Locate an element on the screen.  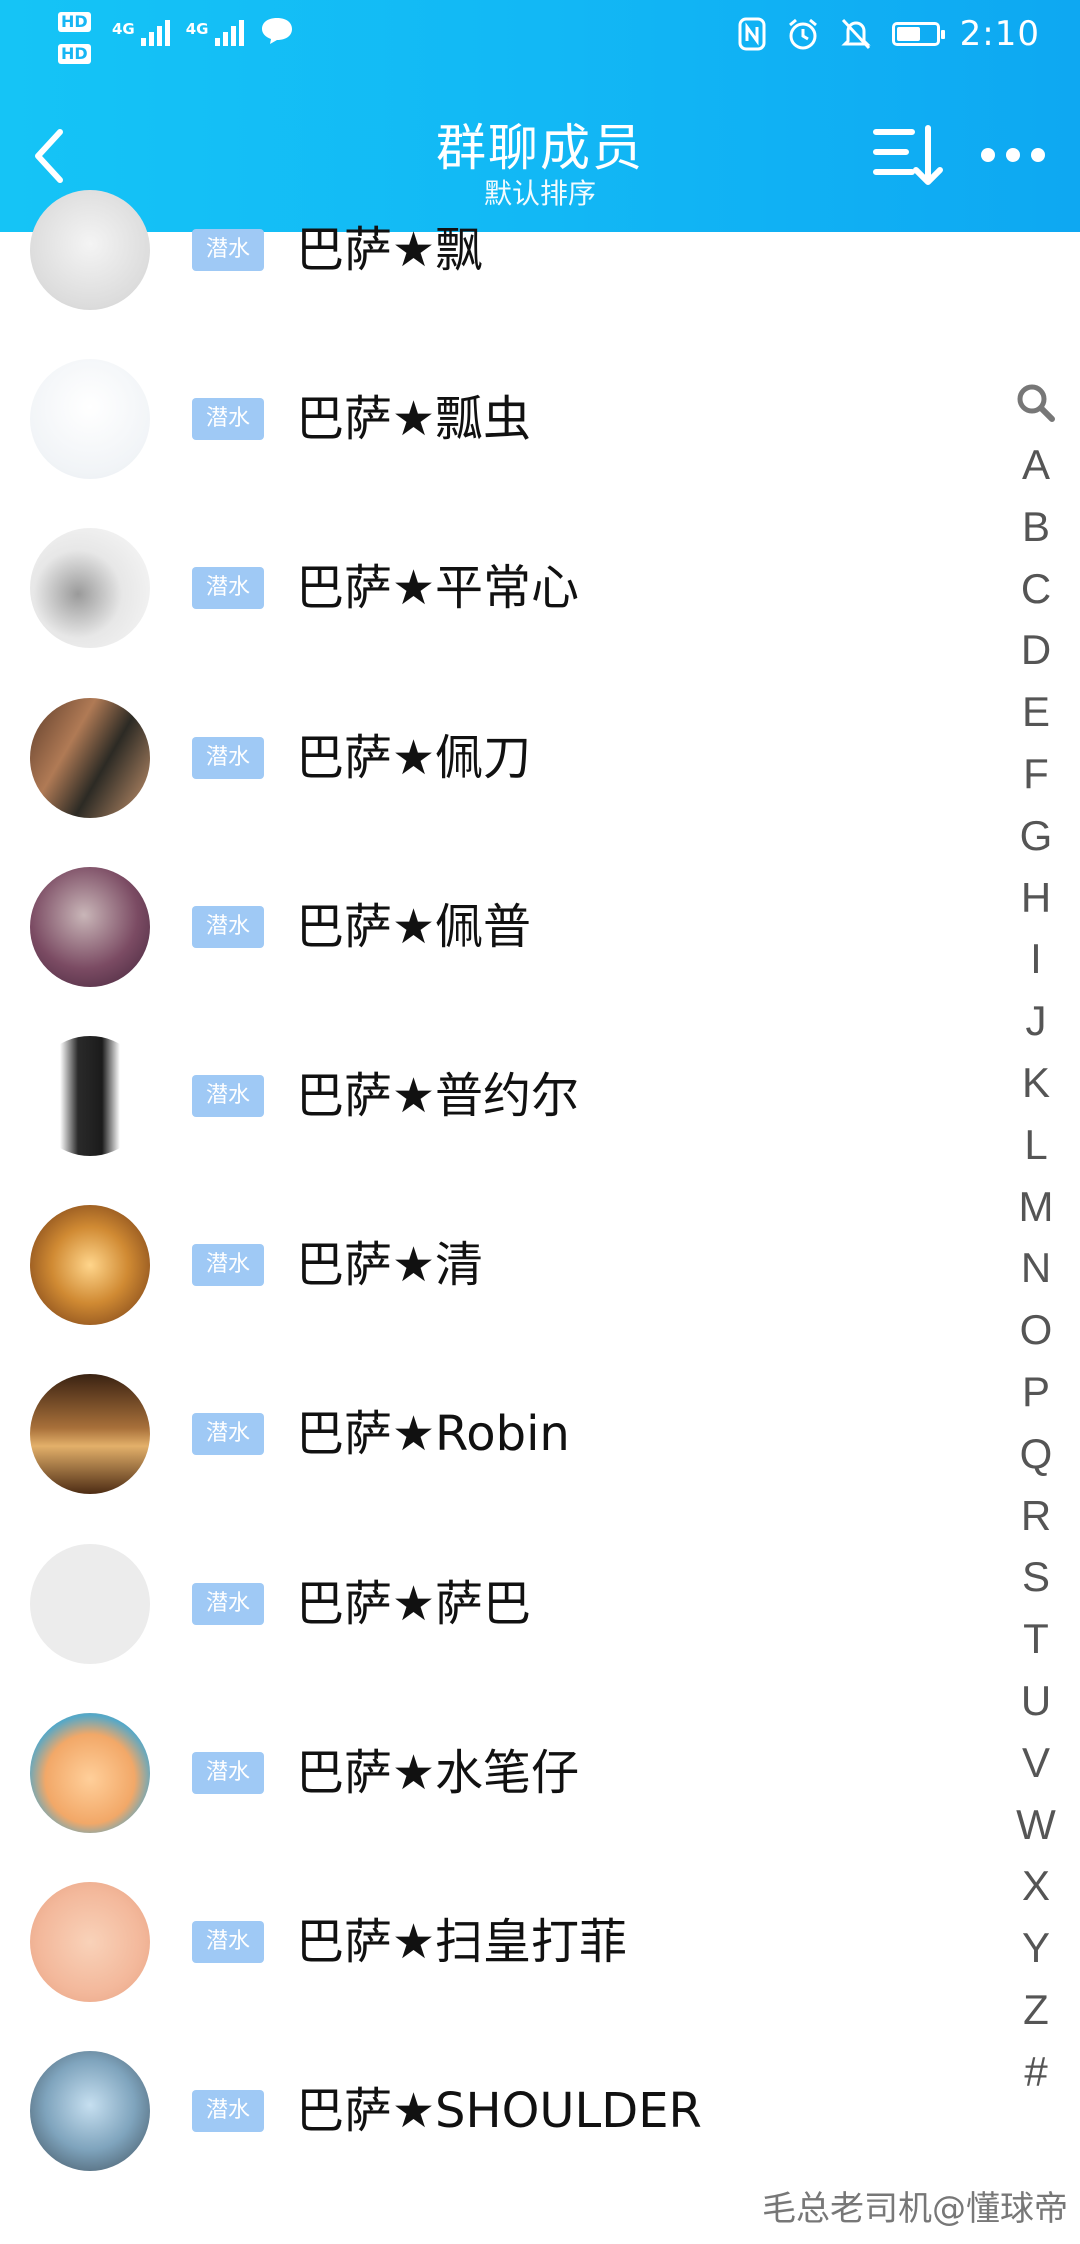
index-letter: E is located at coordinates (1036, 712).